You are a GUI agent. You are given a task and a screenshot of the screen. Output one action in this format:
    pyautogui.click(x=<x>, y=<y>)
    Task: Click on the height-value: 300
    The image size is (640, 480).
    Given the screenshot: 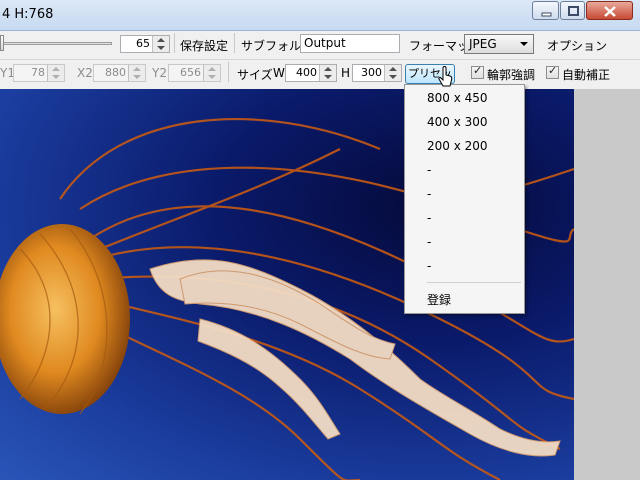 What is the action you would take?
    pyautogui.click(x=371, y=72)
    